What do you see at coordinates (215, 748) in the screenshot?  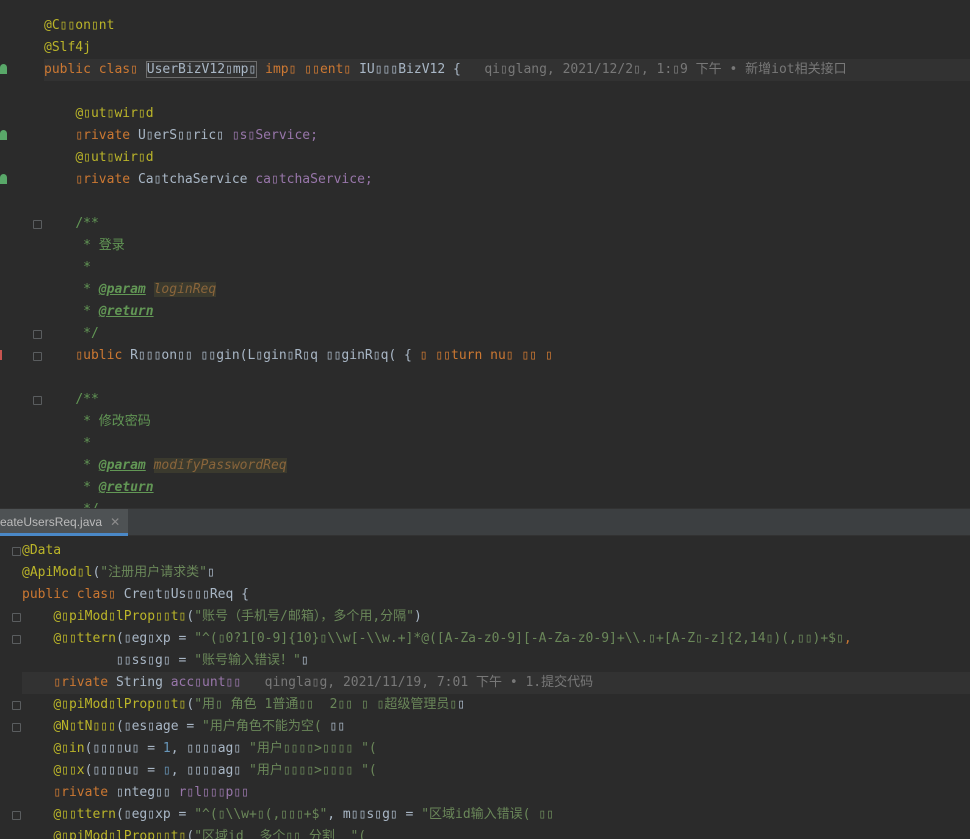 I see `code-line: @▯in(▯▯▯▯u▯ = 1, ▯▯▯▯ag▯ "用户▯▯▯▯>▯▯▯▯ "(` at bounding box center [215, 748].